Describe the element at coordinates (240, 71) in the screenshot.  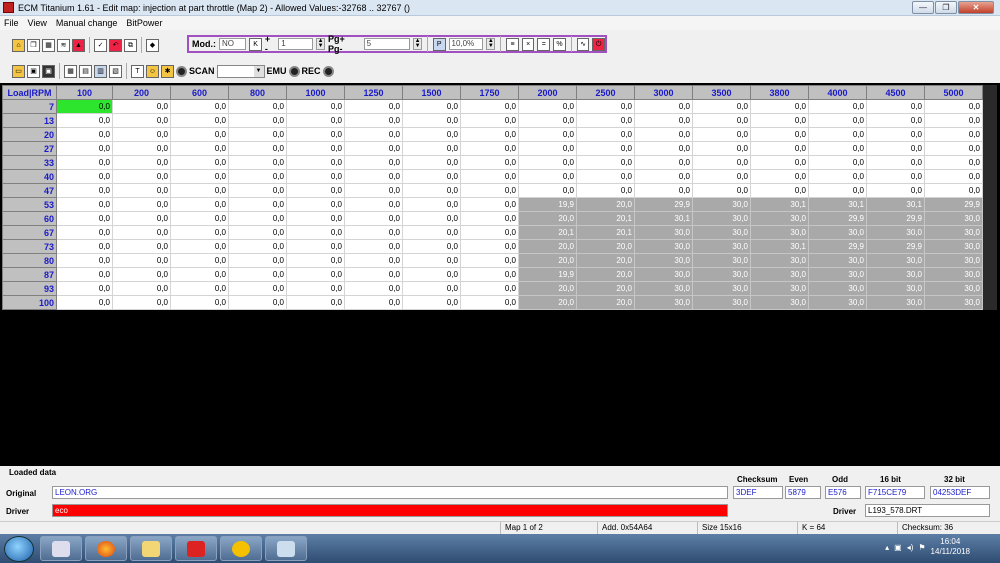
I see `scan-dropdown: ▼` at that location.